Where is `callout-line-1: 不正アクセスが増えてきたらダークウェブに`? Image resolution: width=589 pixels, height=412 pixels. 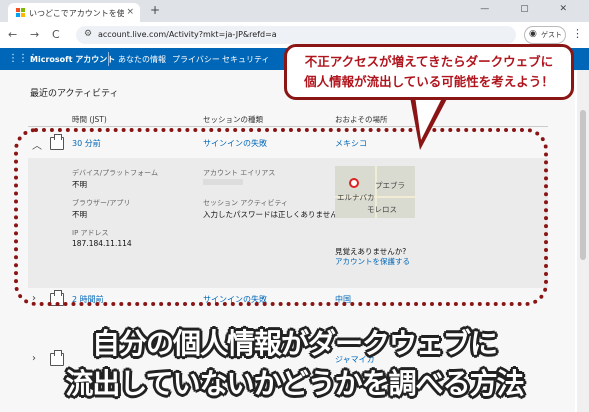 callout-line-1: 不正アクセスが増えてきたらダークウェブに is located at coordinates (429, 61).